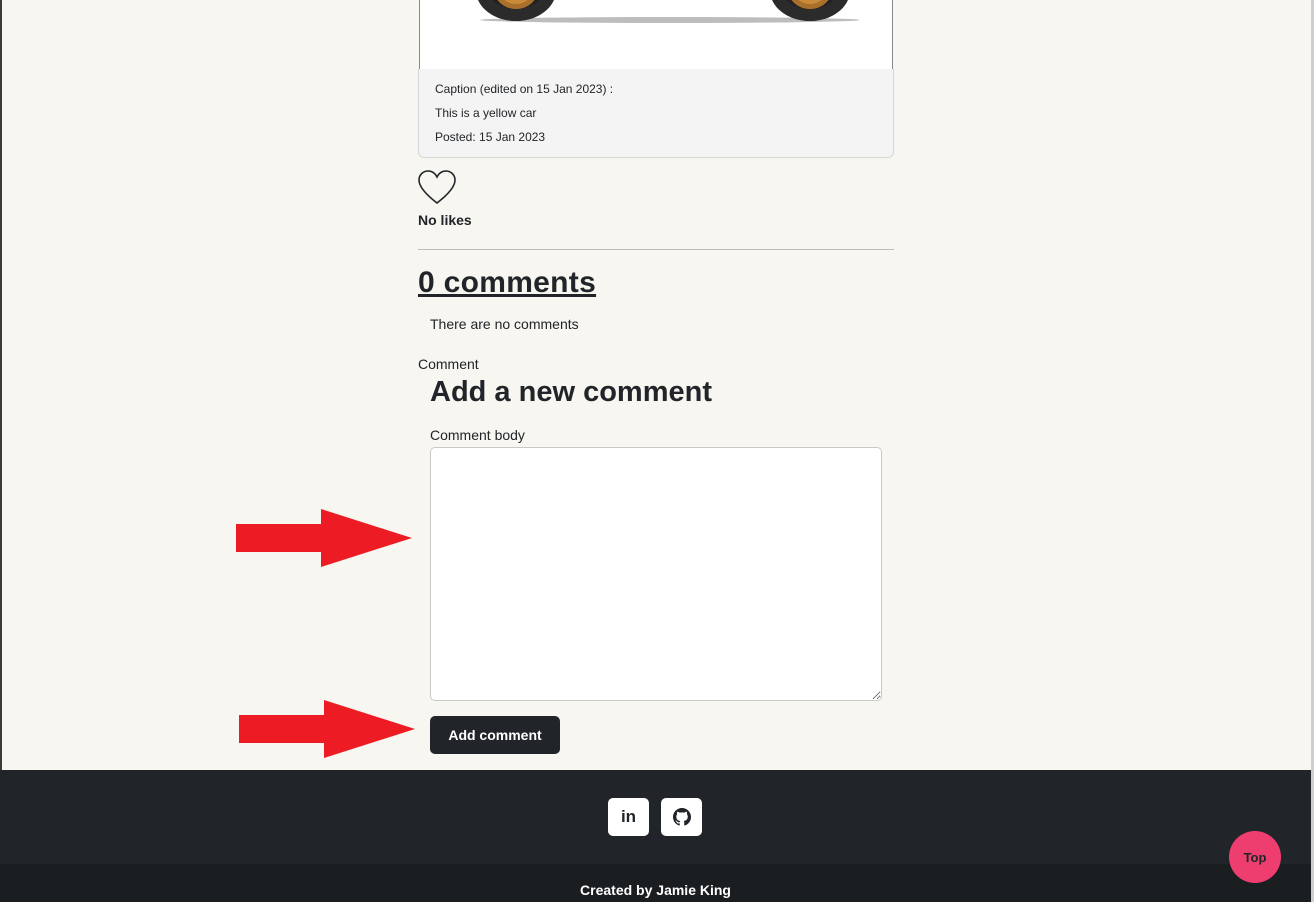 This screenshot has width=1314, height=902. What do you see at coordinates (655, 817) in the screenshot?
I see `footer-social-bar` at bounding box center [655, 817].